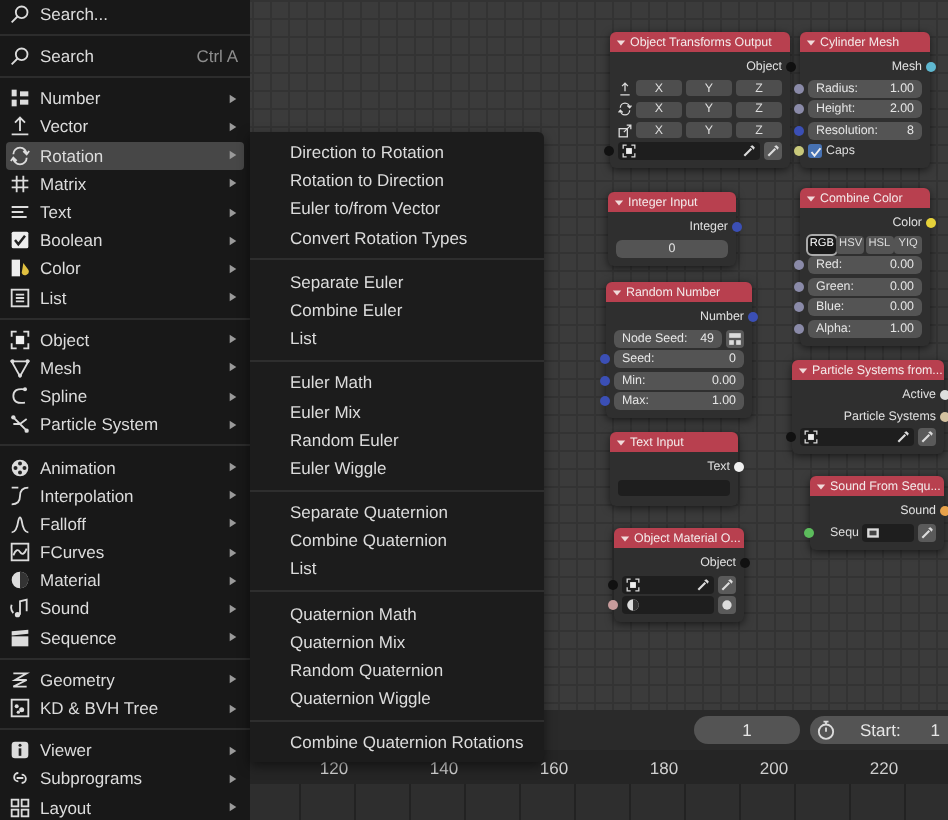  Describe the element at coordinates (735, 338) in the screenshot. I see `seed-button` at that location.